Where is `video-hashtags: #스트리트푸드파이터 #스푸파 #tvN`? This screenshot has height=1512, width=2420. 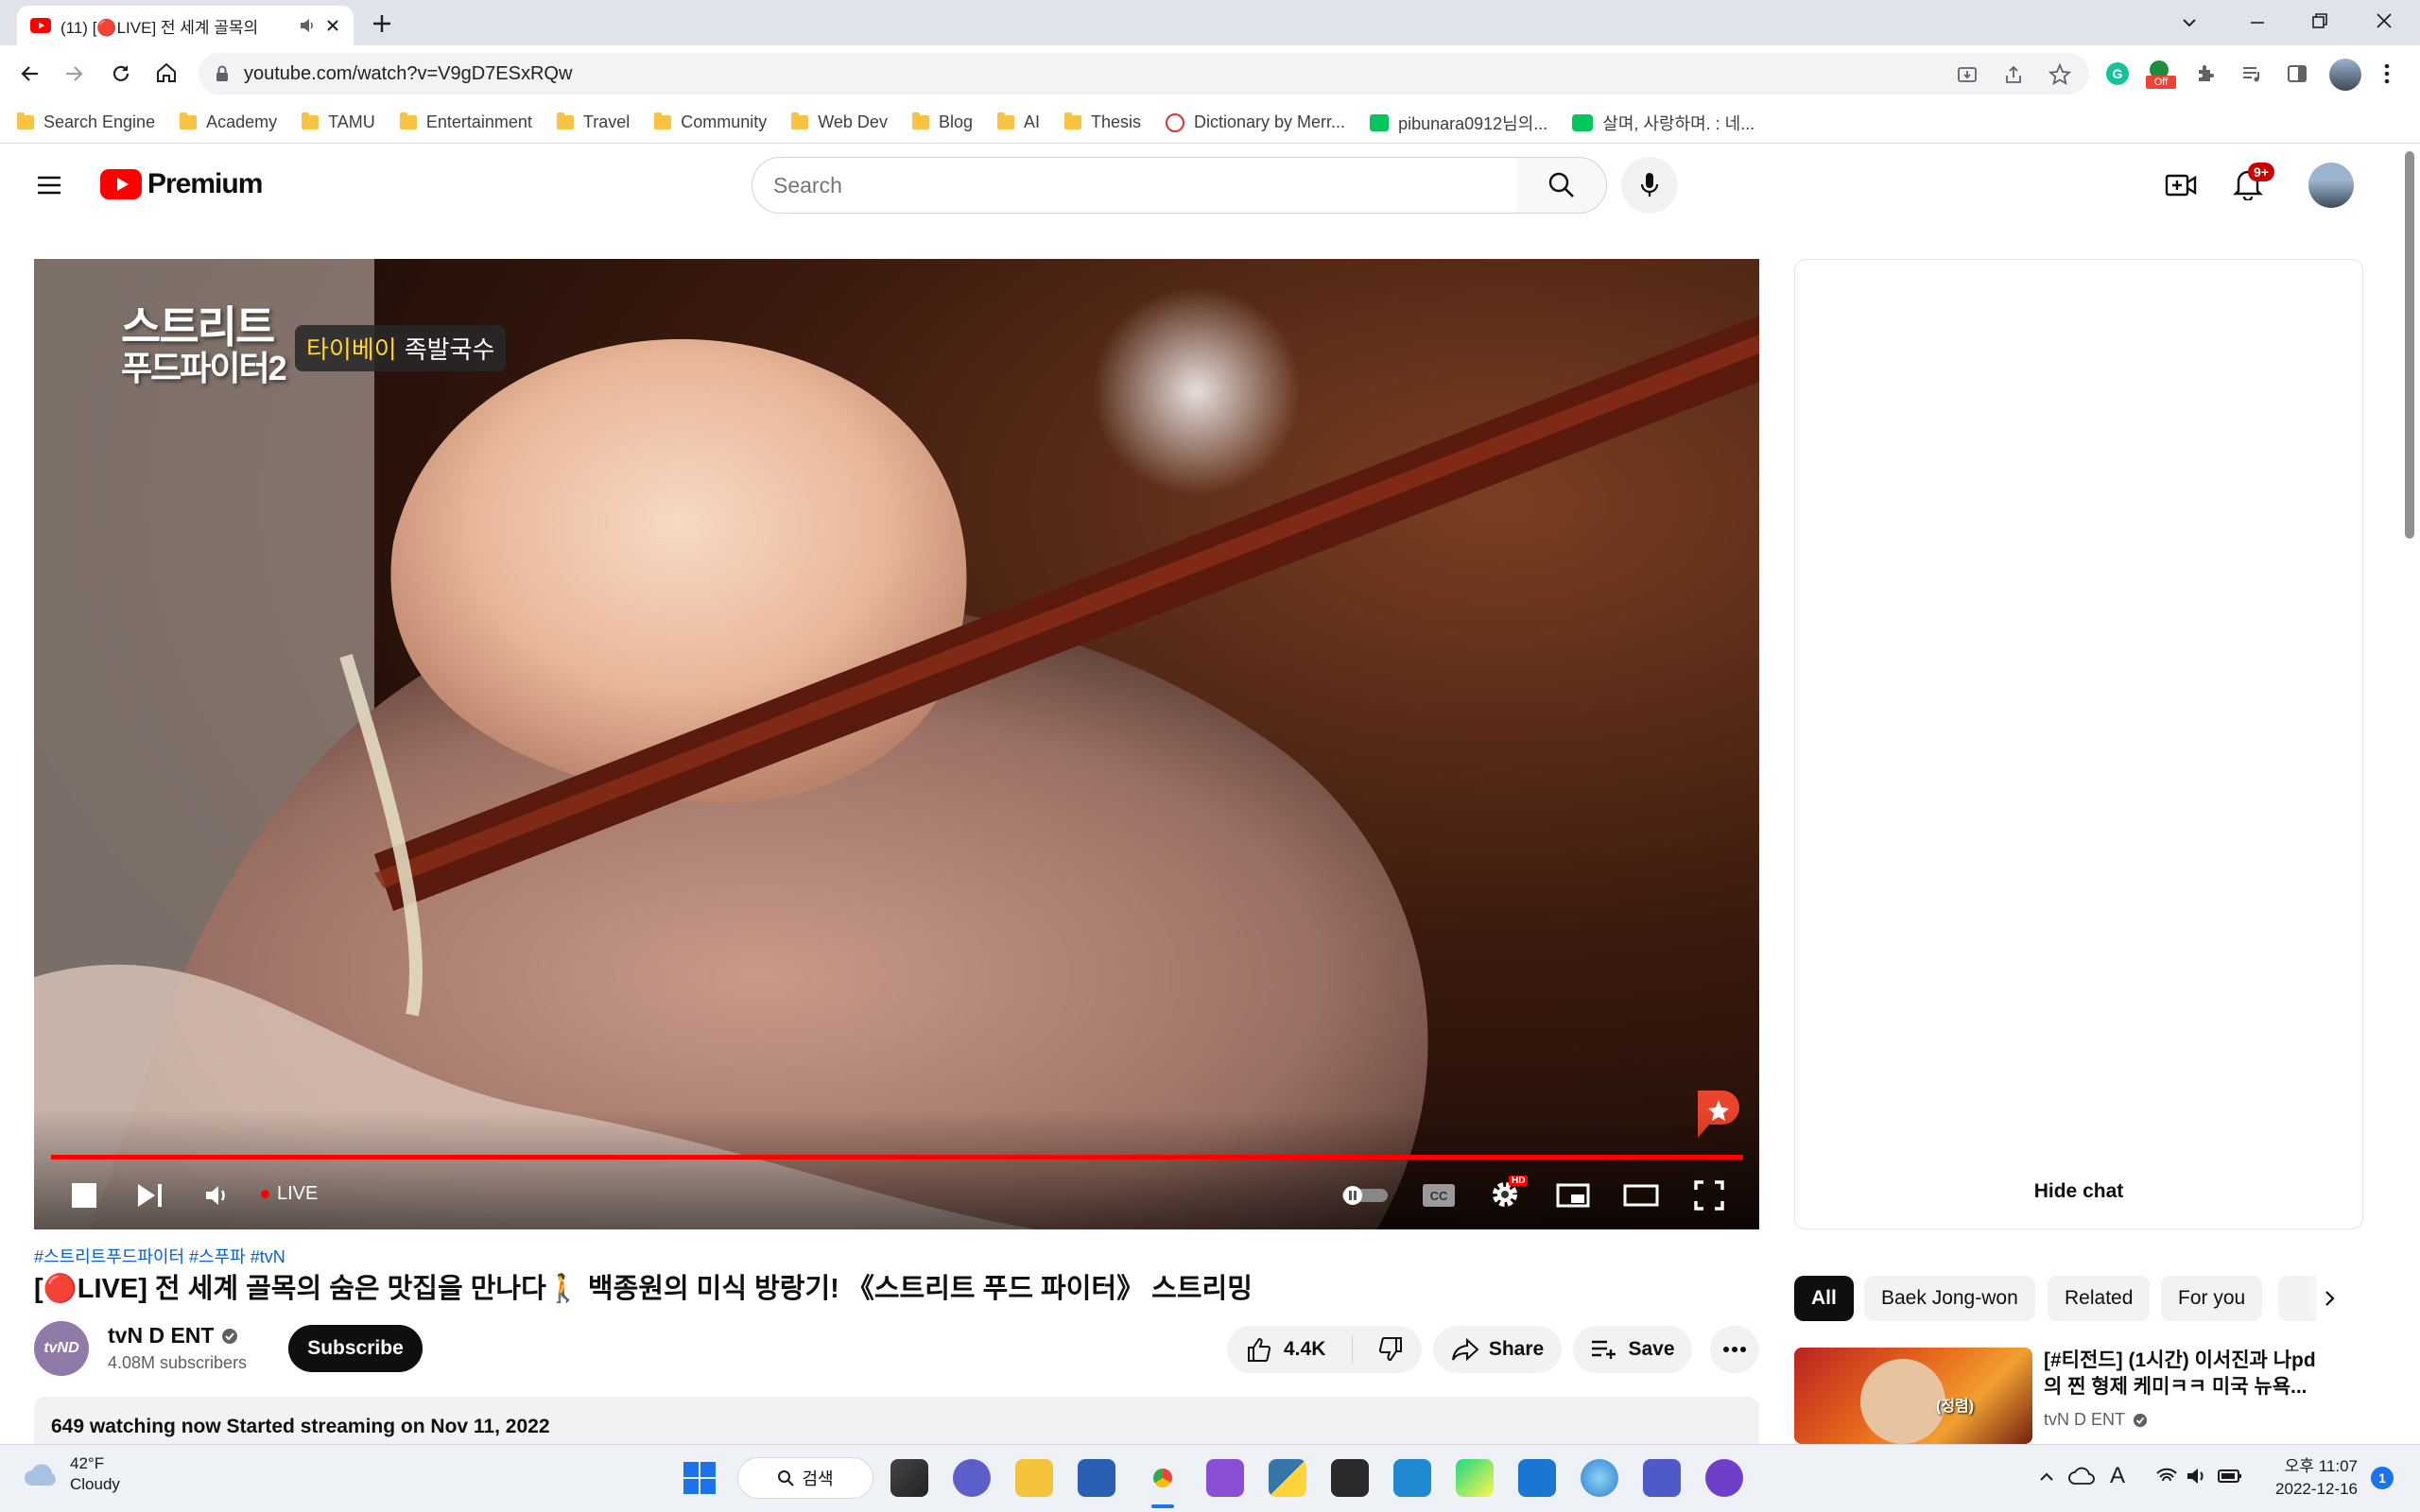 video-hashtags: #스트리트푸드파이터 #스푸파 #tvN is located at coordinates (159, 1256).